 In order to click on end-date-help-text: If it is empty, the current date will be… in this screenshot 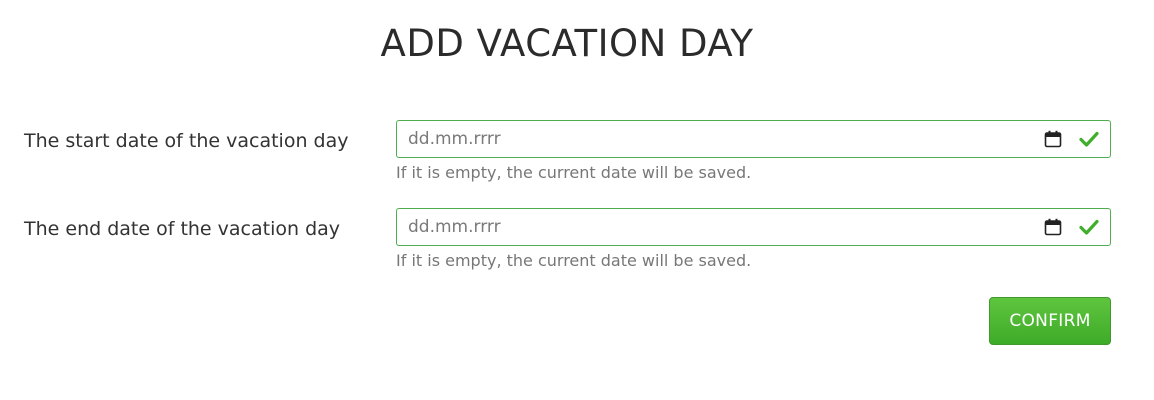, I will do `click(574, 260)`.